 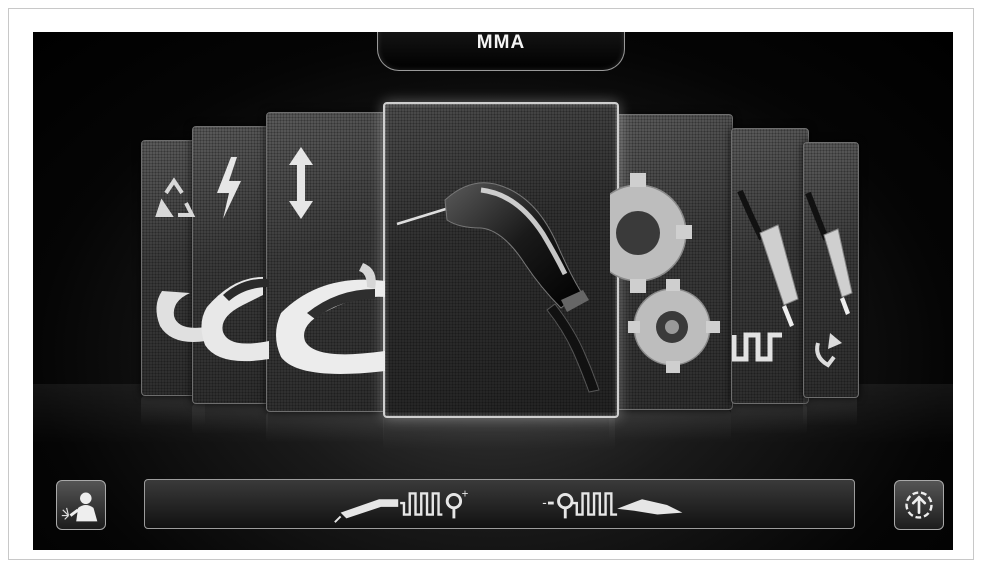 I want to click on polarity-bar: + -, so click(x=499, y=504).